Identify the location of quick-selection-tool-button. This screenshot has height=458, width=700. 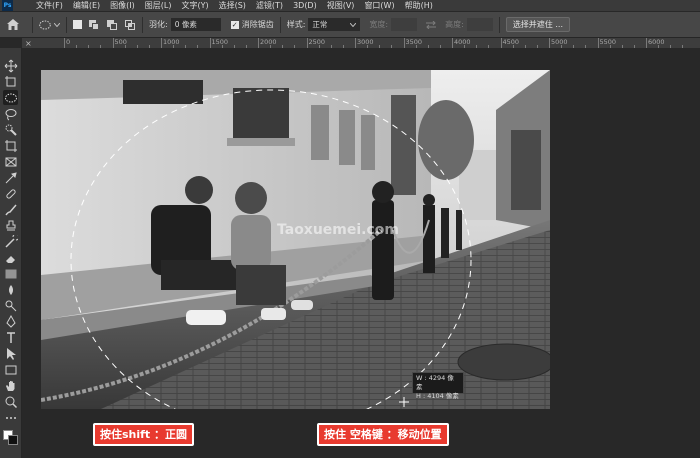
(10, 129).